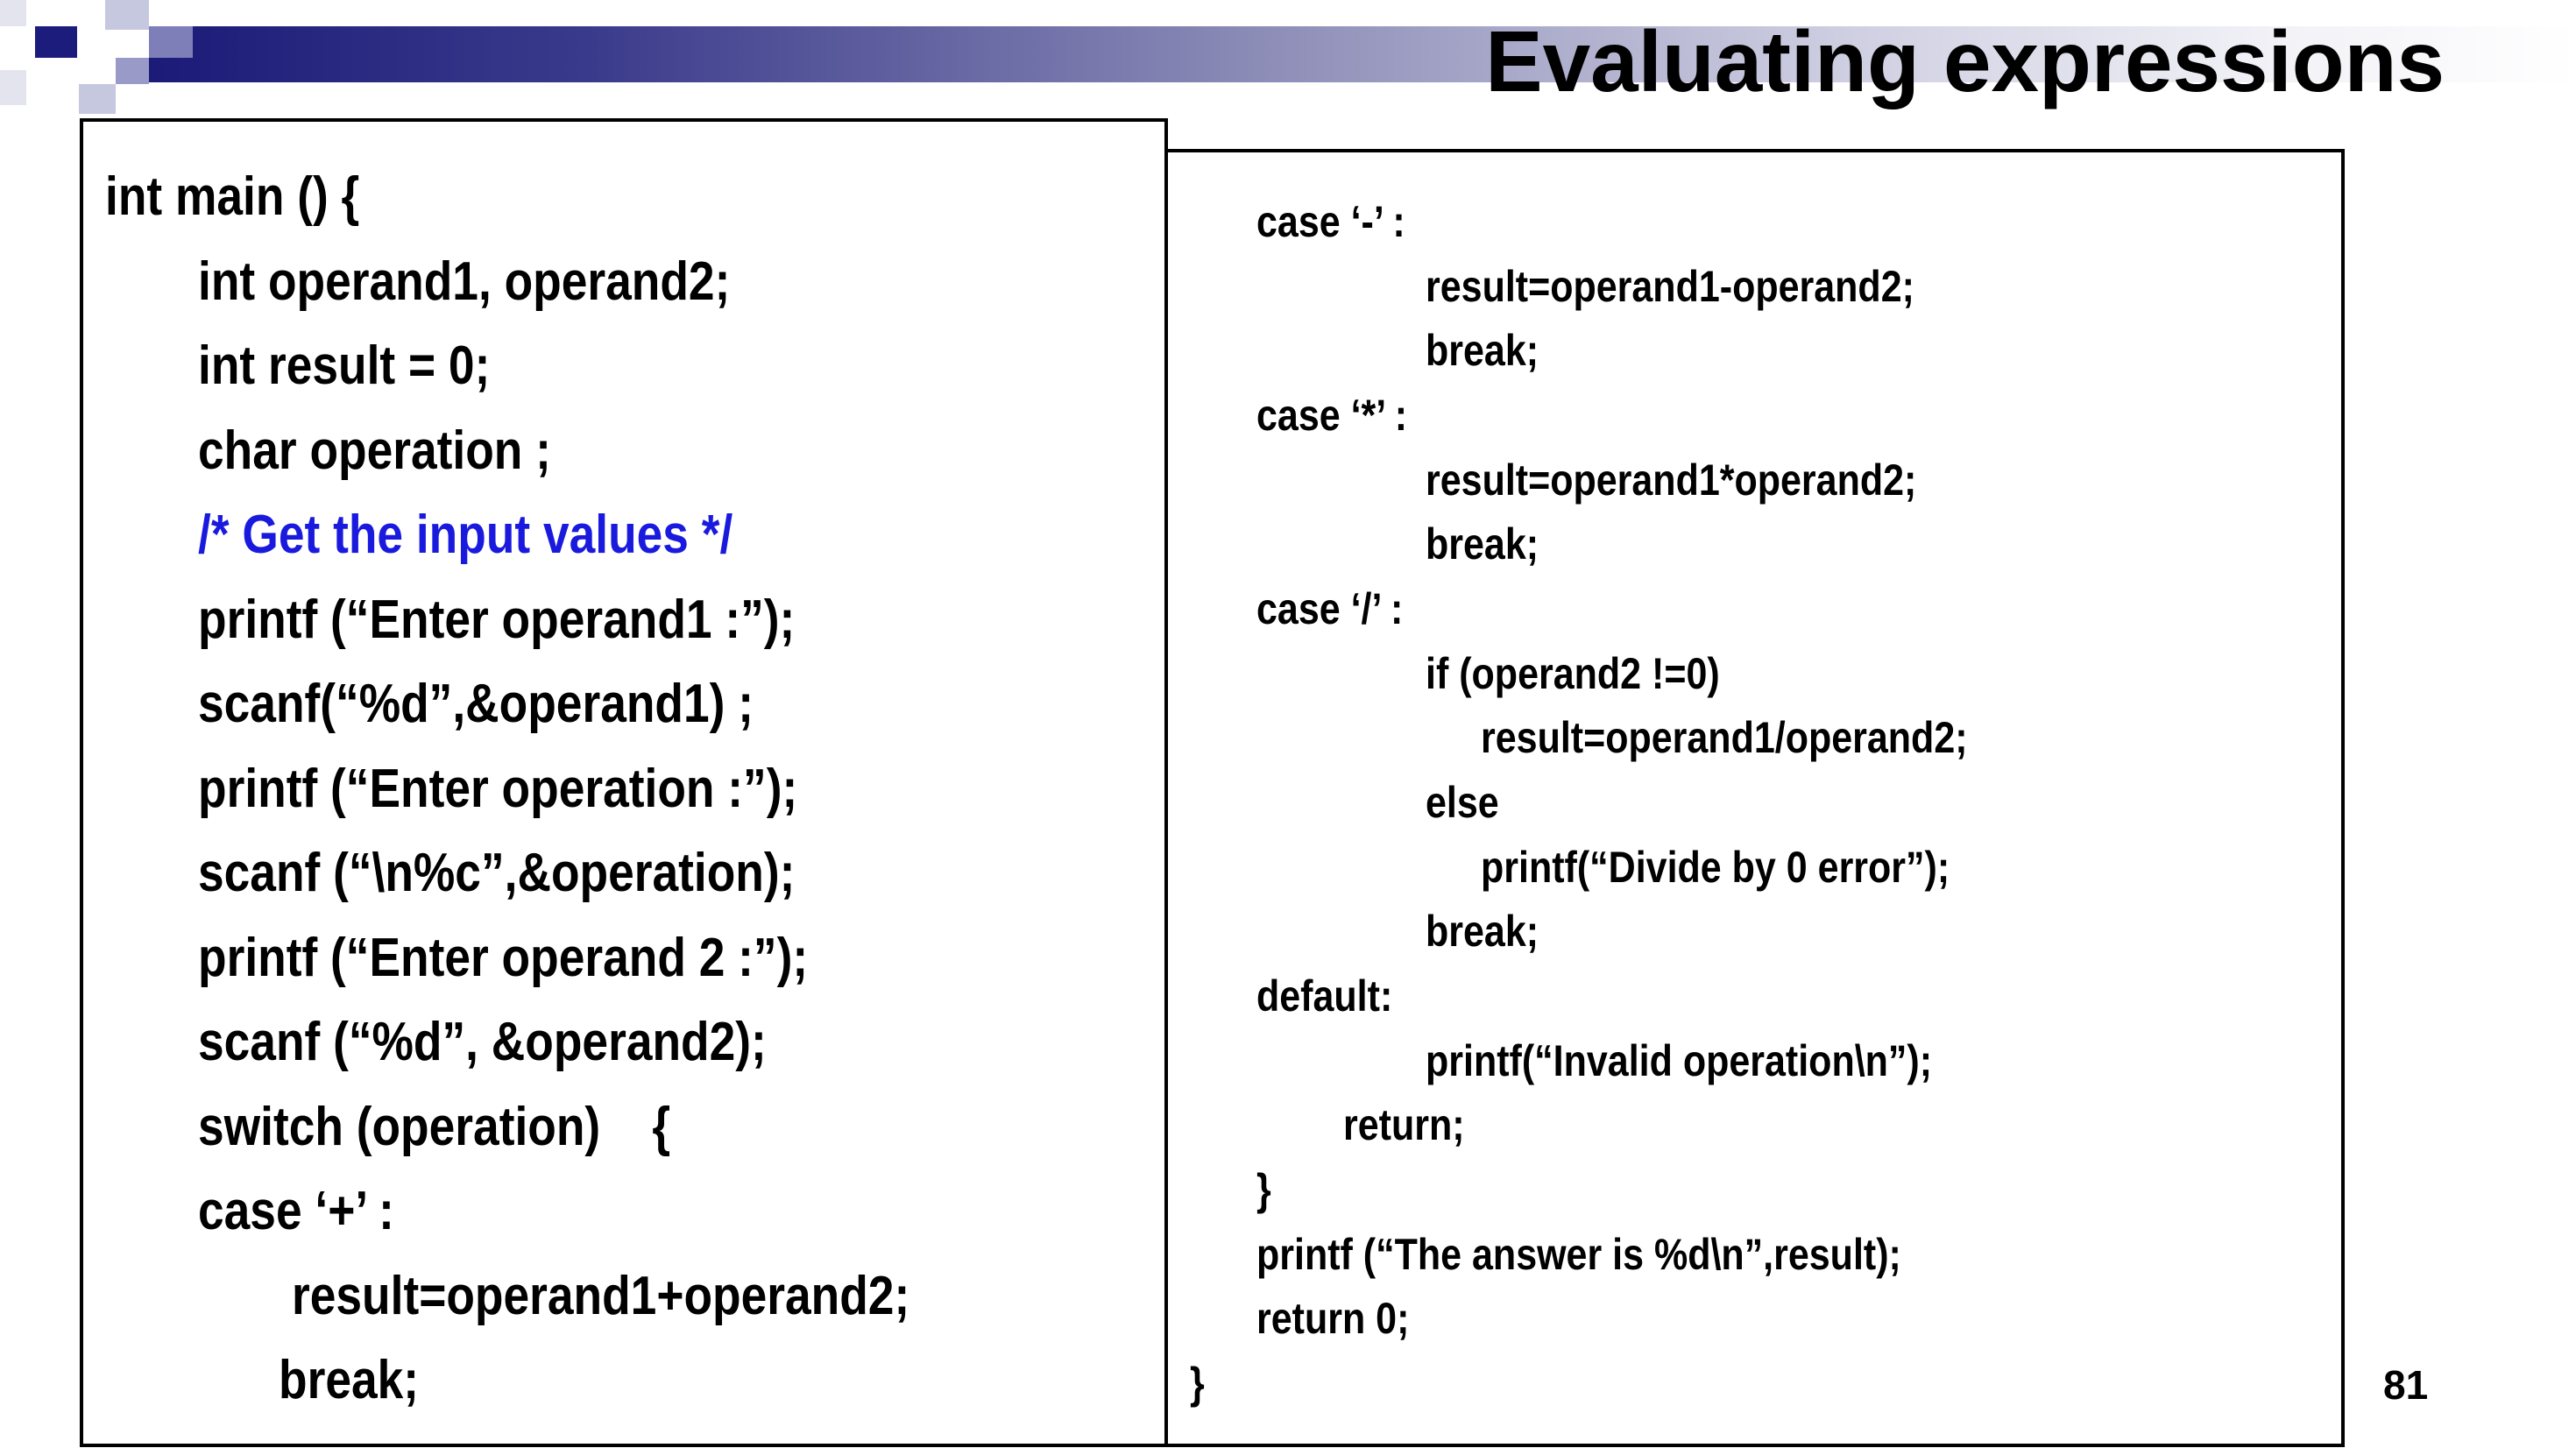 Image resolution: width=2576 pixels, height=1448 pixels. Describe the element at coordinates (1332, 415) in the screenshot. I see `code-line: case ‘*’ :` at that location.